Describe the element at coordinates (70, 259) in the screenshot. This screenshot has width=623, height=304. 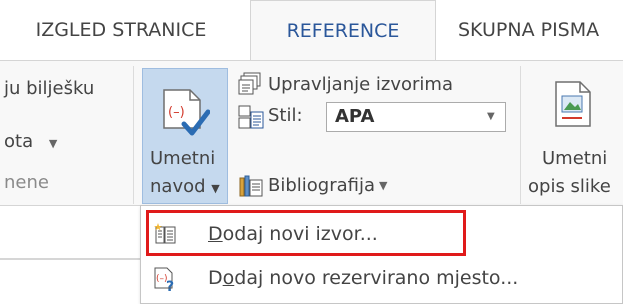
I see `ruler-line` at that location.